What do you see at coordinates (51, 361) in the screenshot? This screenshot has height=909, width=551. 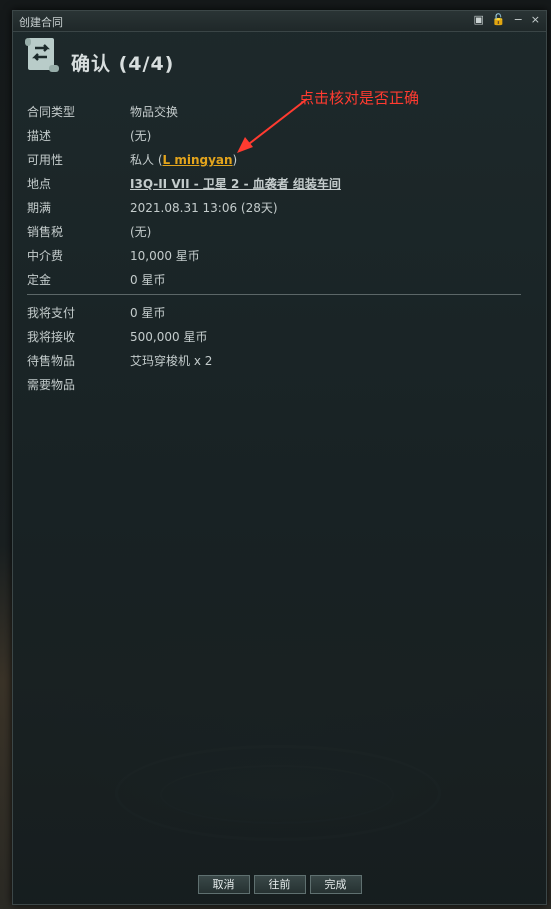 I see `label-items-for-sale: 待售物品` at bounding box center [51, 361].